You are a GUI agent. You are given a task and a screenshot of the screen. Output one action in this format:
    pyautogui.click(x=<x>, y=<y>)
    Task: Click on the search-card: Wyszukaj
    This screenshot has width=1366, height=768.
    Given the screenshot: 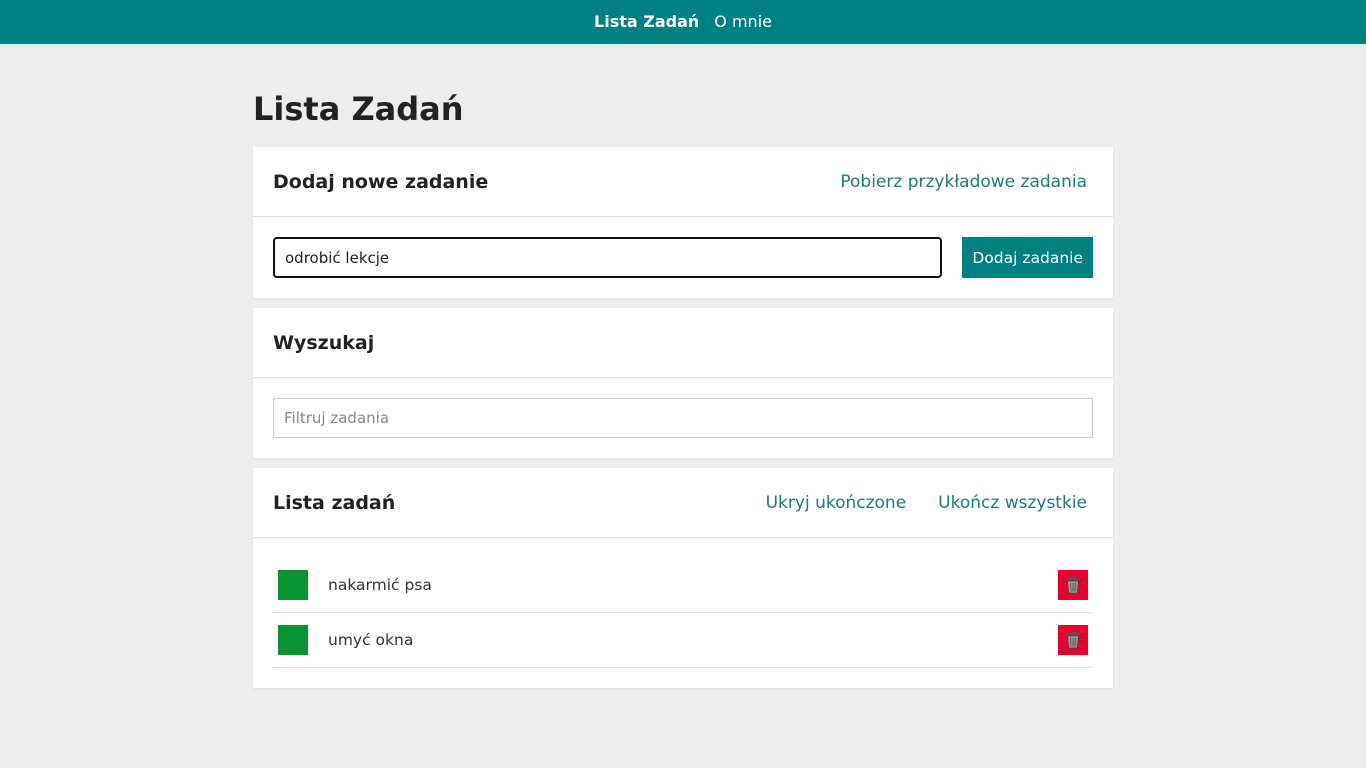 What is the action you would take?
    pyautogui.click(x=683, y=383)
    